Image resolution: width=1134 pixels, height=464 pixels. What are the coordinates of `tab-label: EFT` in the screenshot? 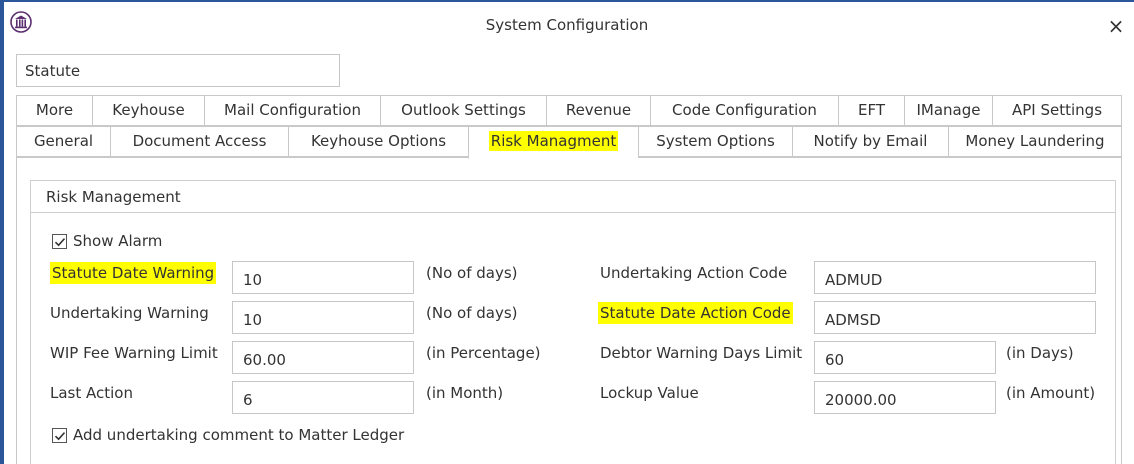 It's located at (871, 110).